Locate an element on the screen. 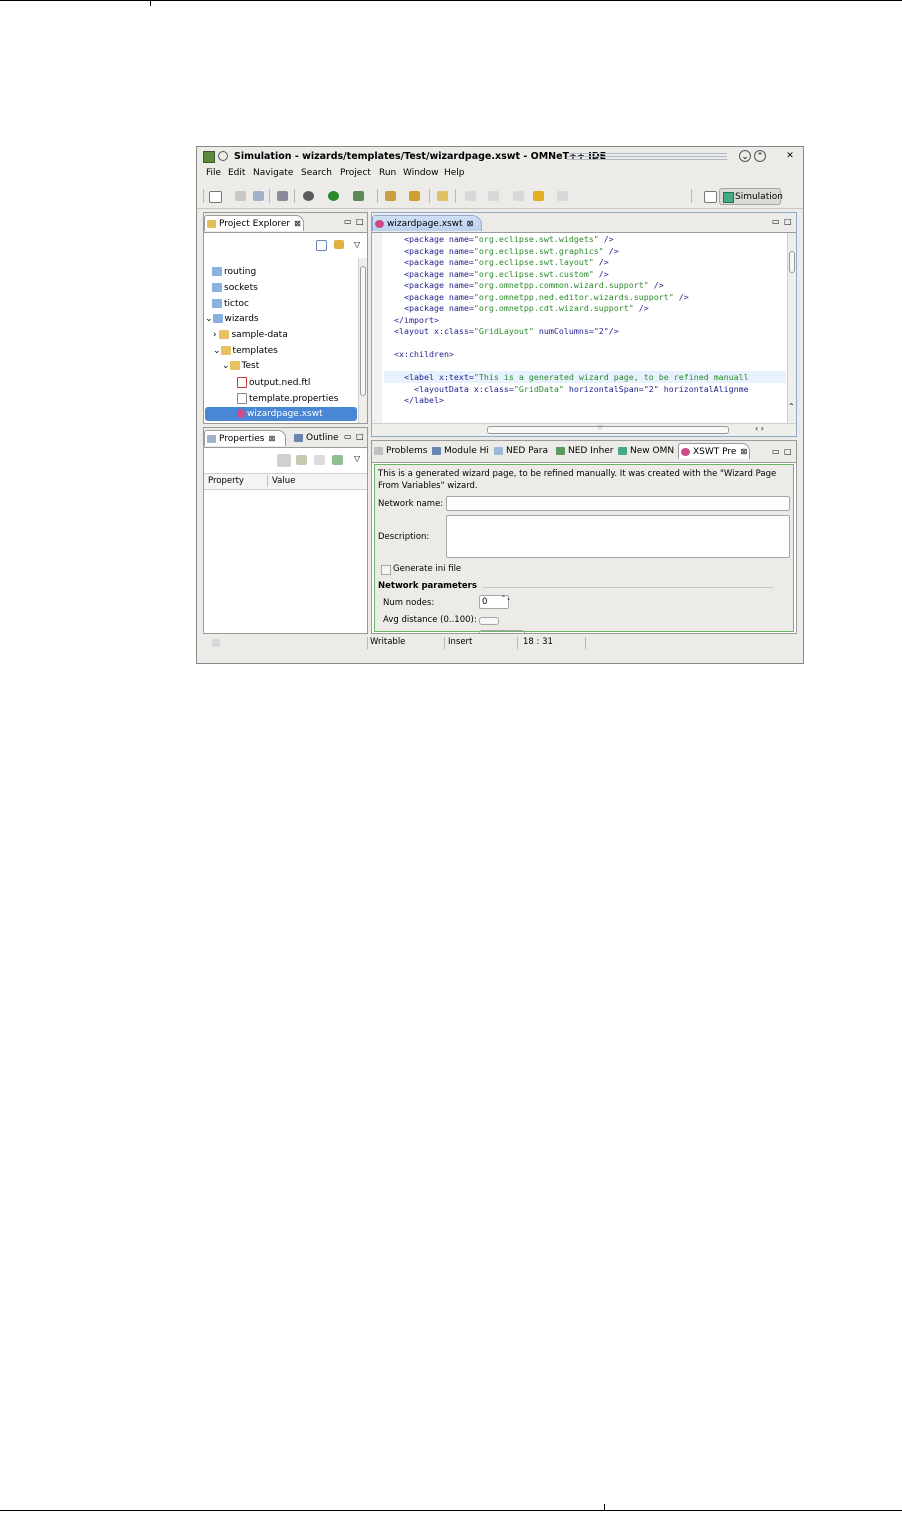  tab-project-explorer: Project Explorer ⊠ is located at coordinates (254, 223).